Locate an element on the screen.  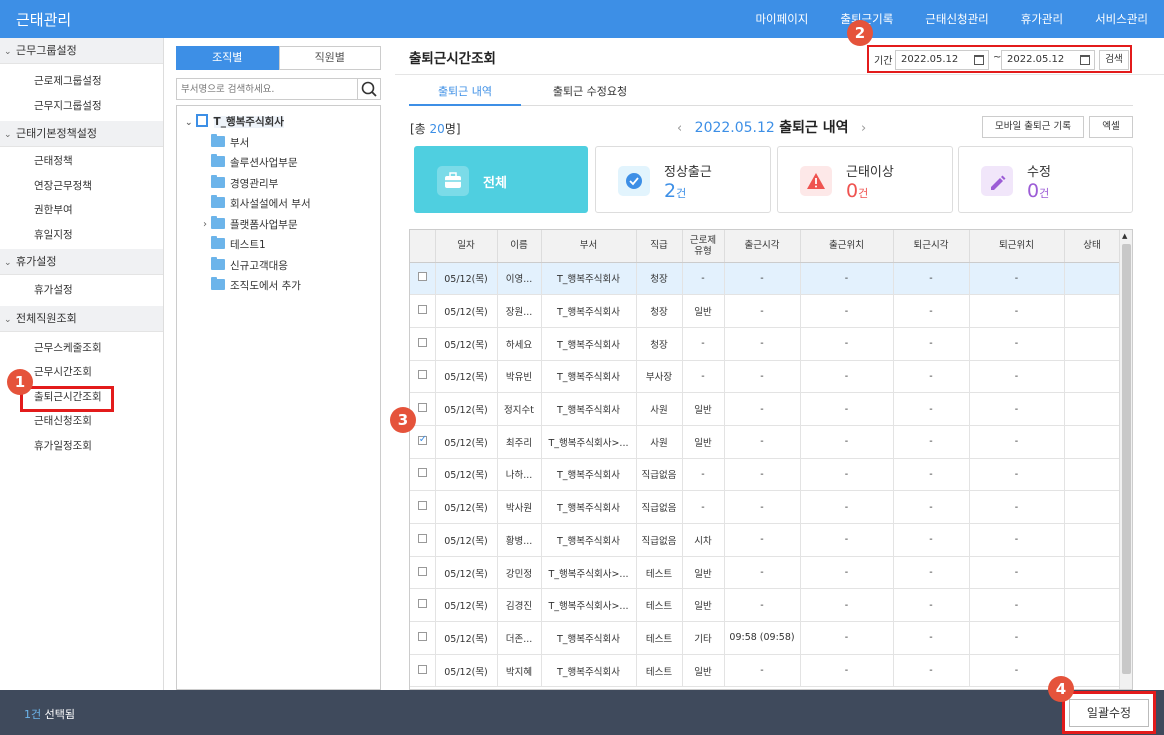
table-row: 05/12(목) 장원... T_행복주식회사 청장 일반 - - - - is located at coordinates (765, 311).